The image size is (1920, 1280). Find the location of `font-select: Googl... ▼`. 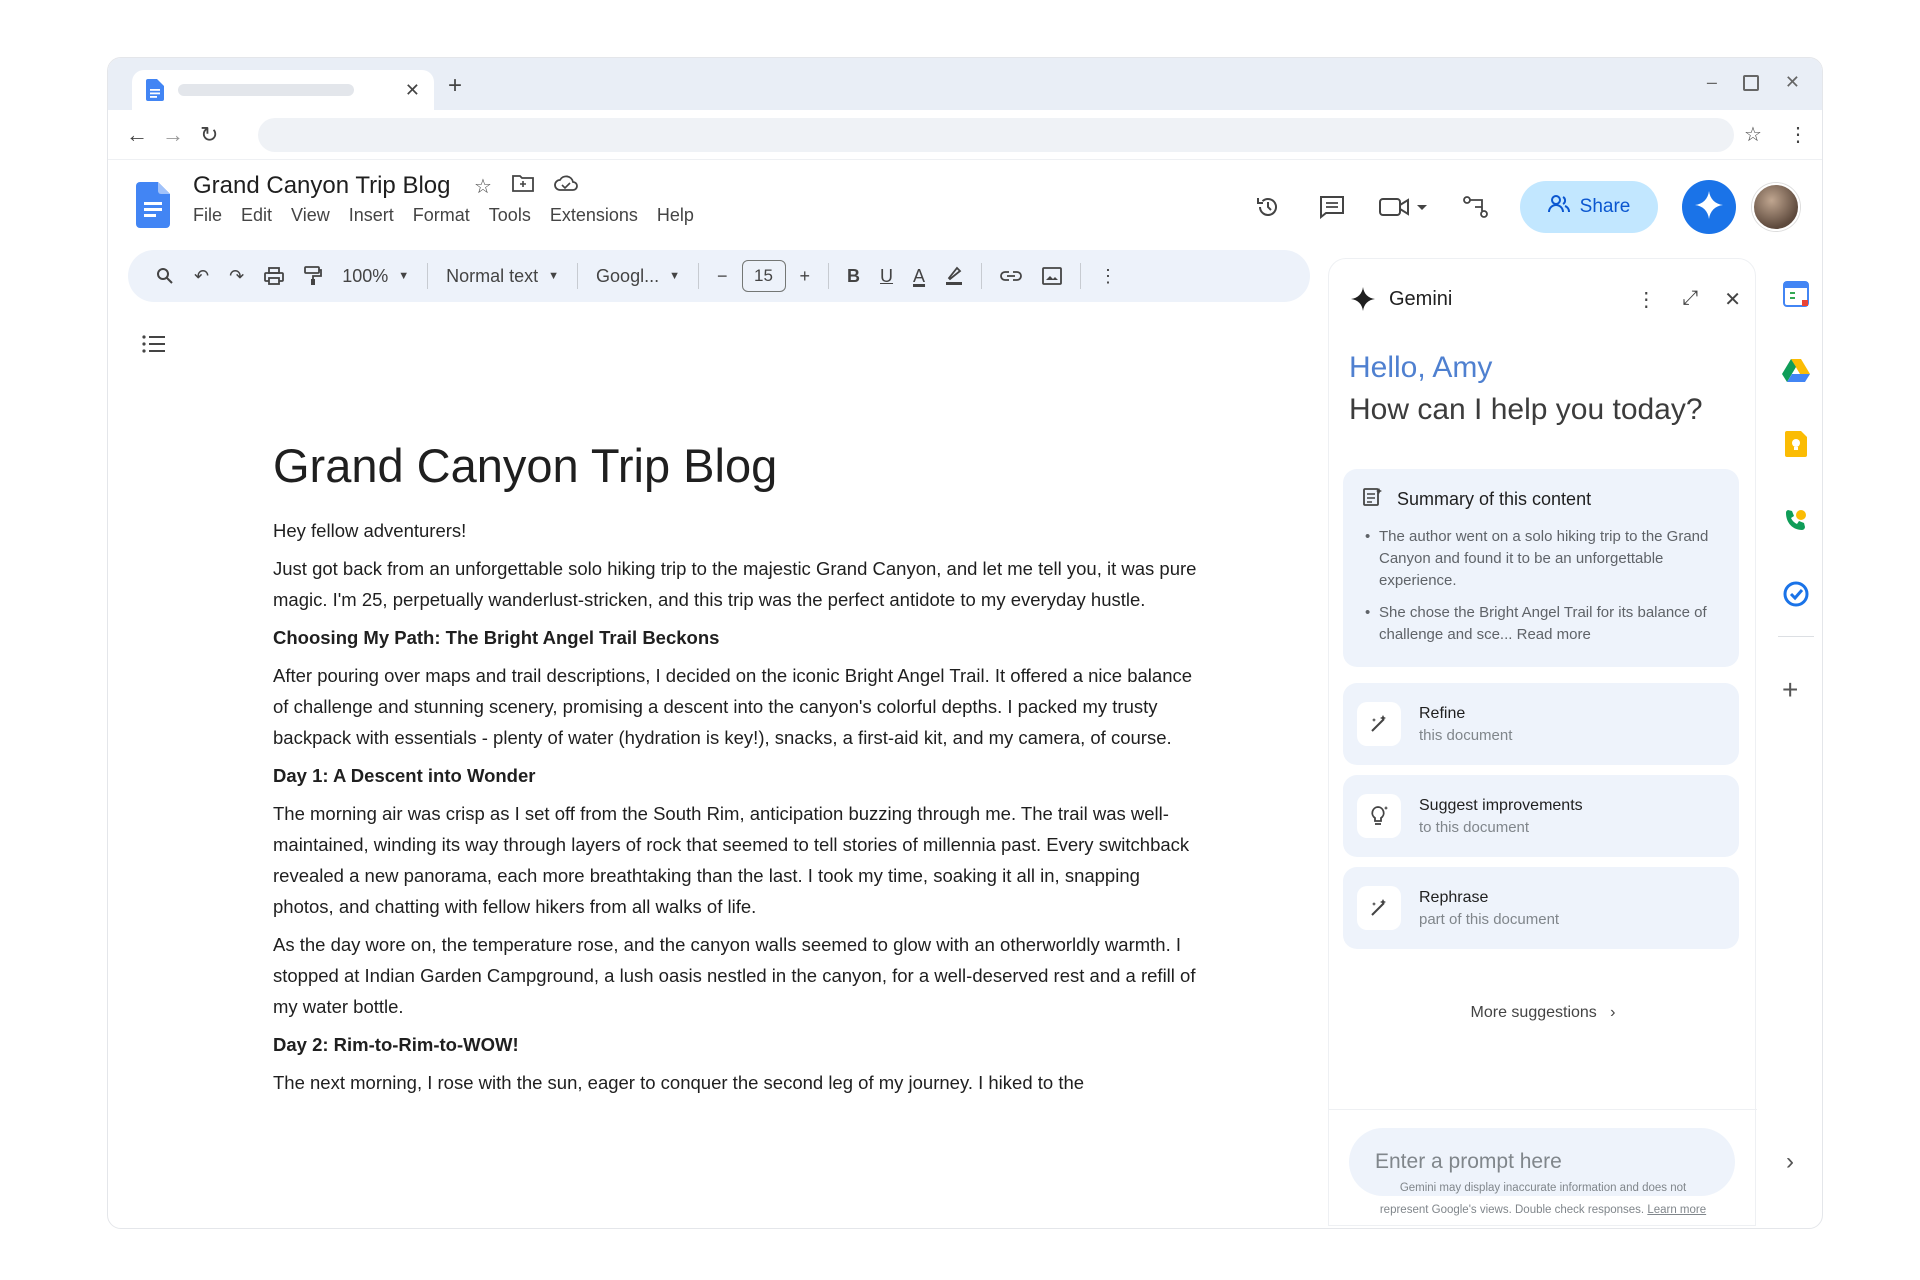

font-select: Googl... ▼ is located at coordinates (638, 276).